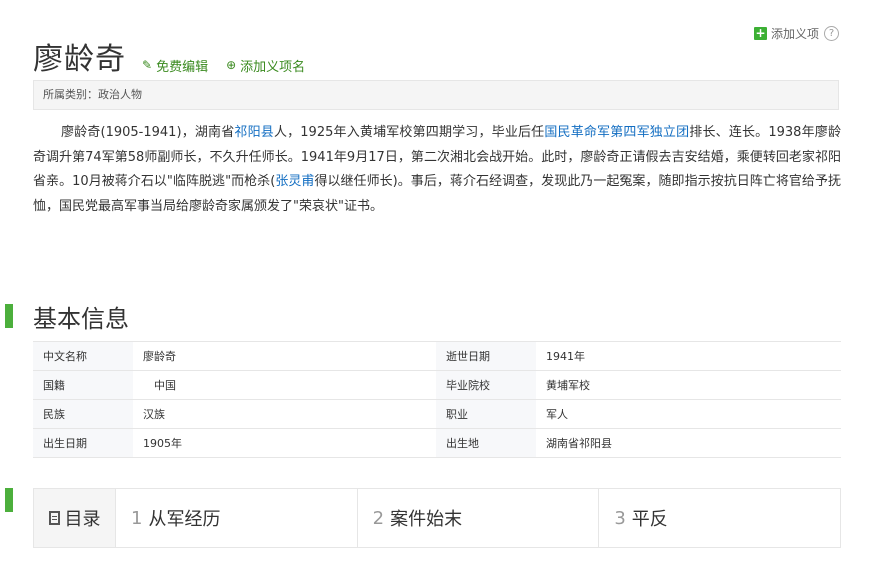 The image size is (871, 564). Describe the element at coordinates (479, 518) in the screenshot. I see `toc-item-case-details: 2 案件始末` at that location.